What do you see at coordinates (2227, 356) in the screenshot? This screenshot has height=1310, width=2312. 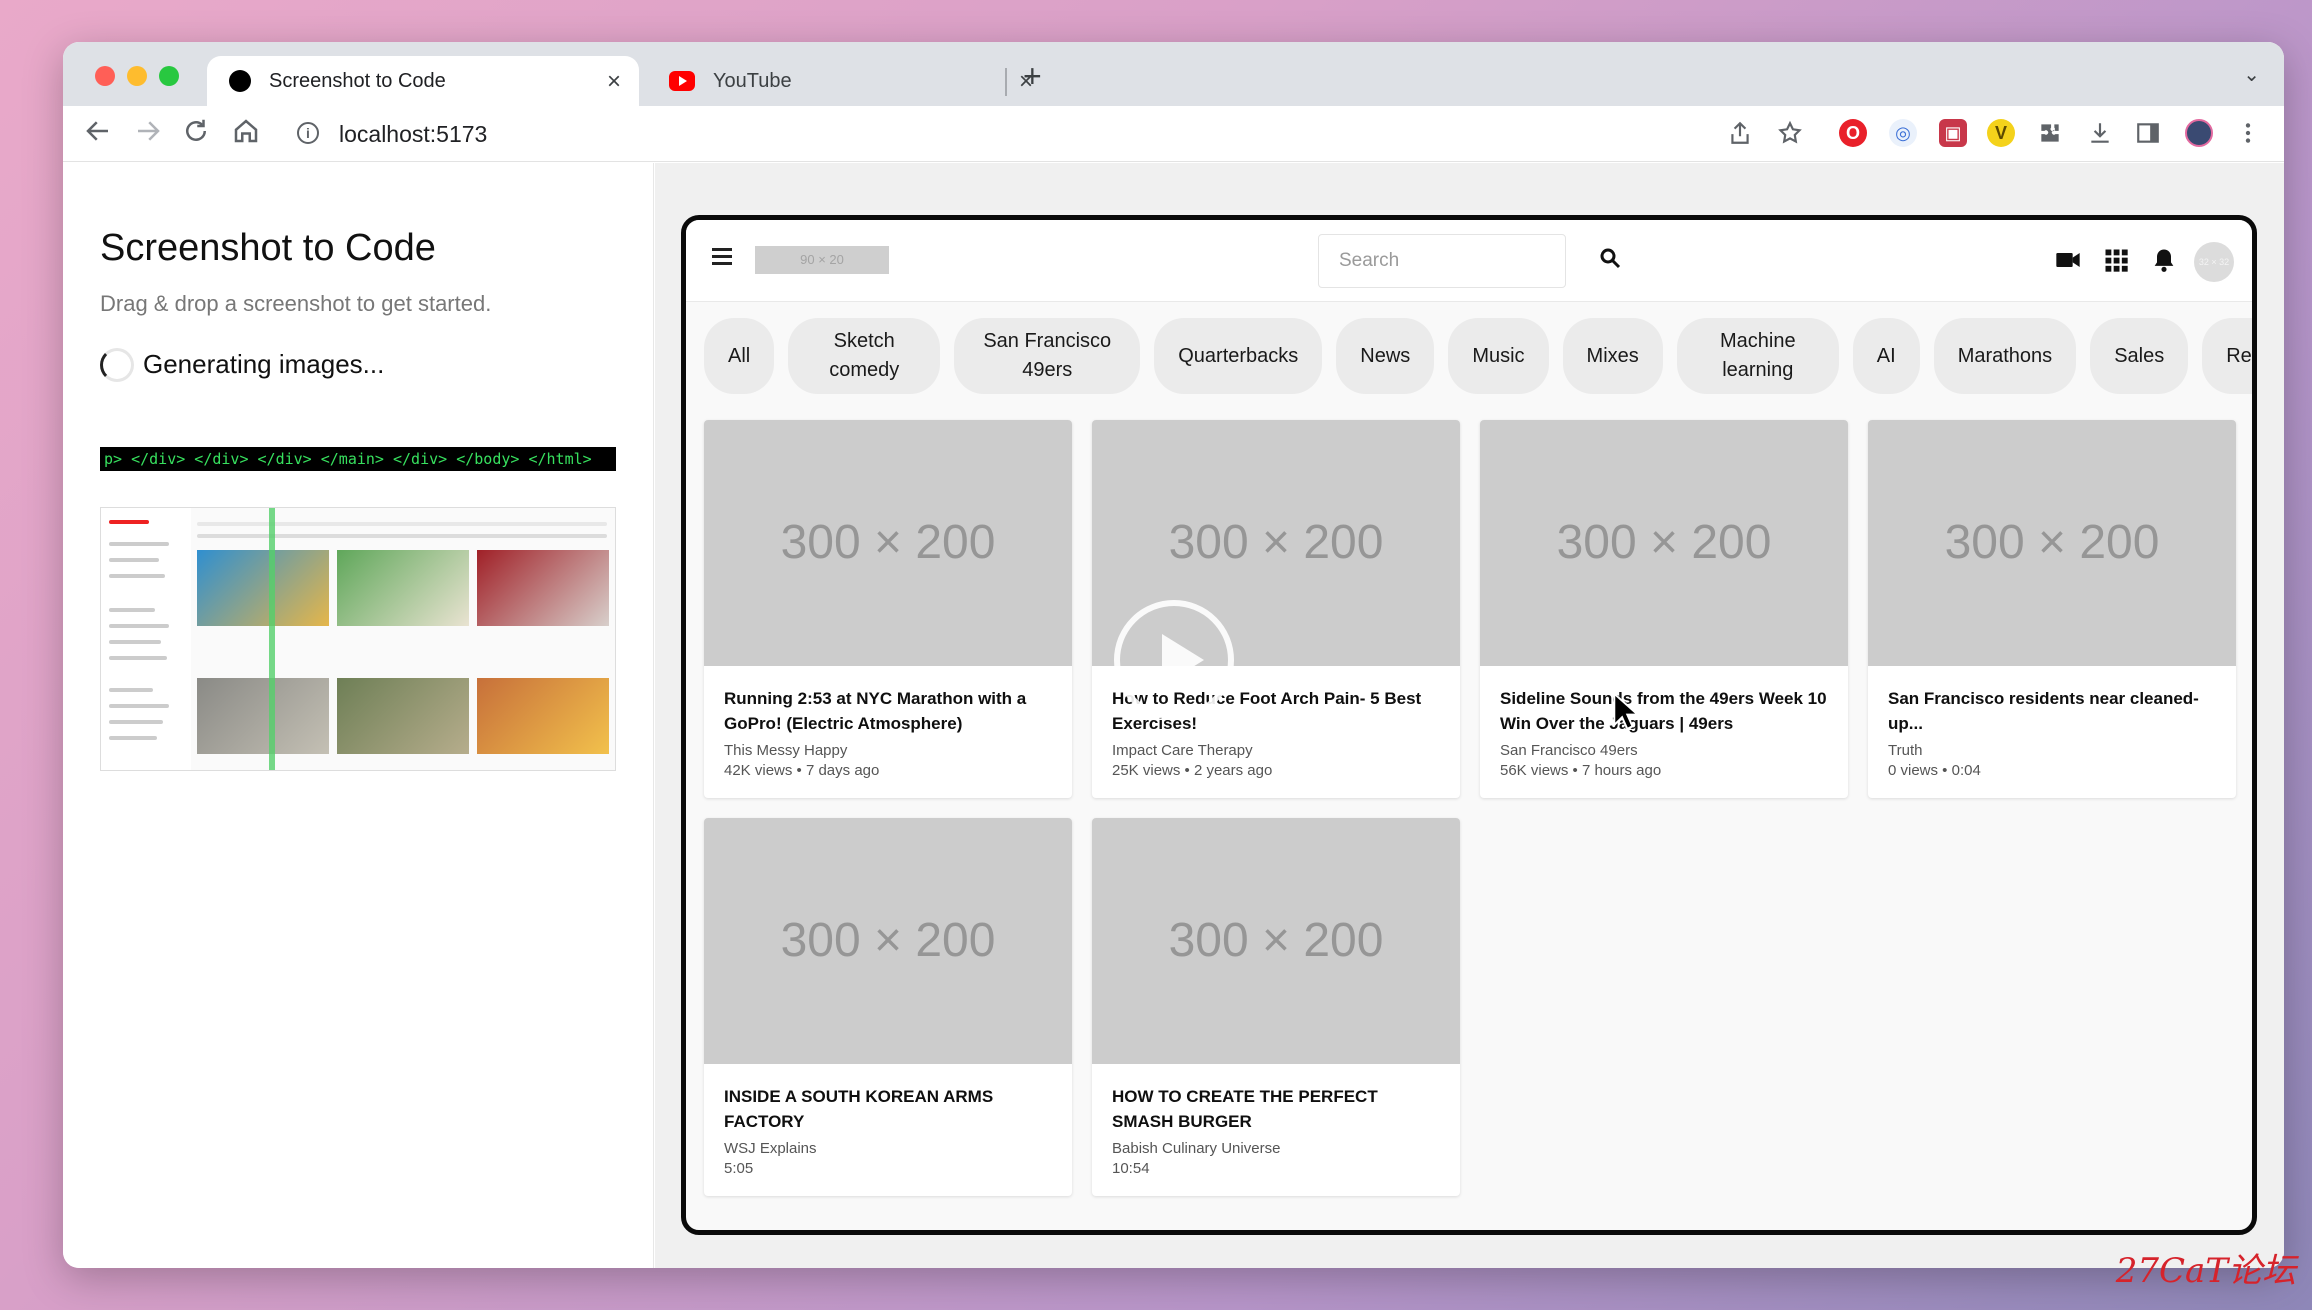 I see `chip-resolutions: Resolutions` at bounding box center [2227, 356].